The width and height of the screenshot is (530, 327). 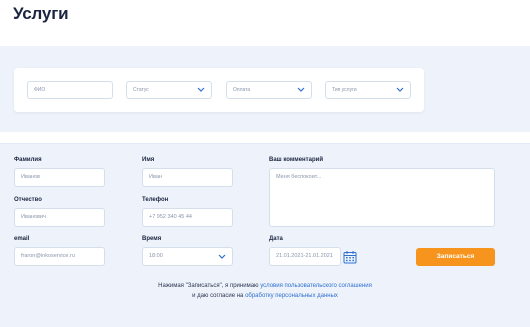 I want to click on patronymic-label: Отчество, so click(x=28, y=200).